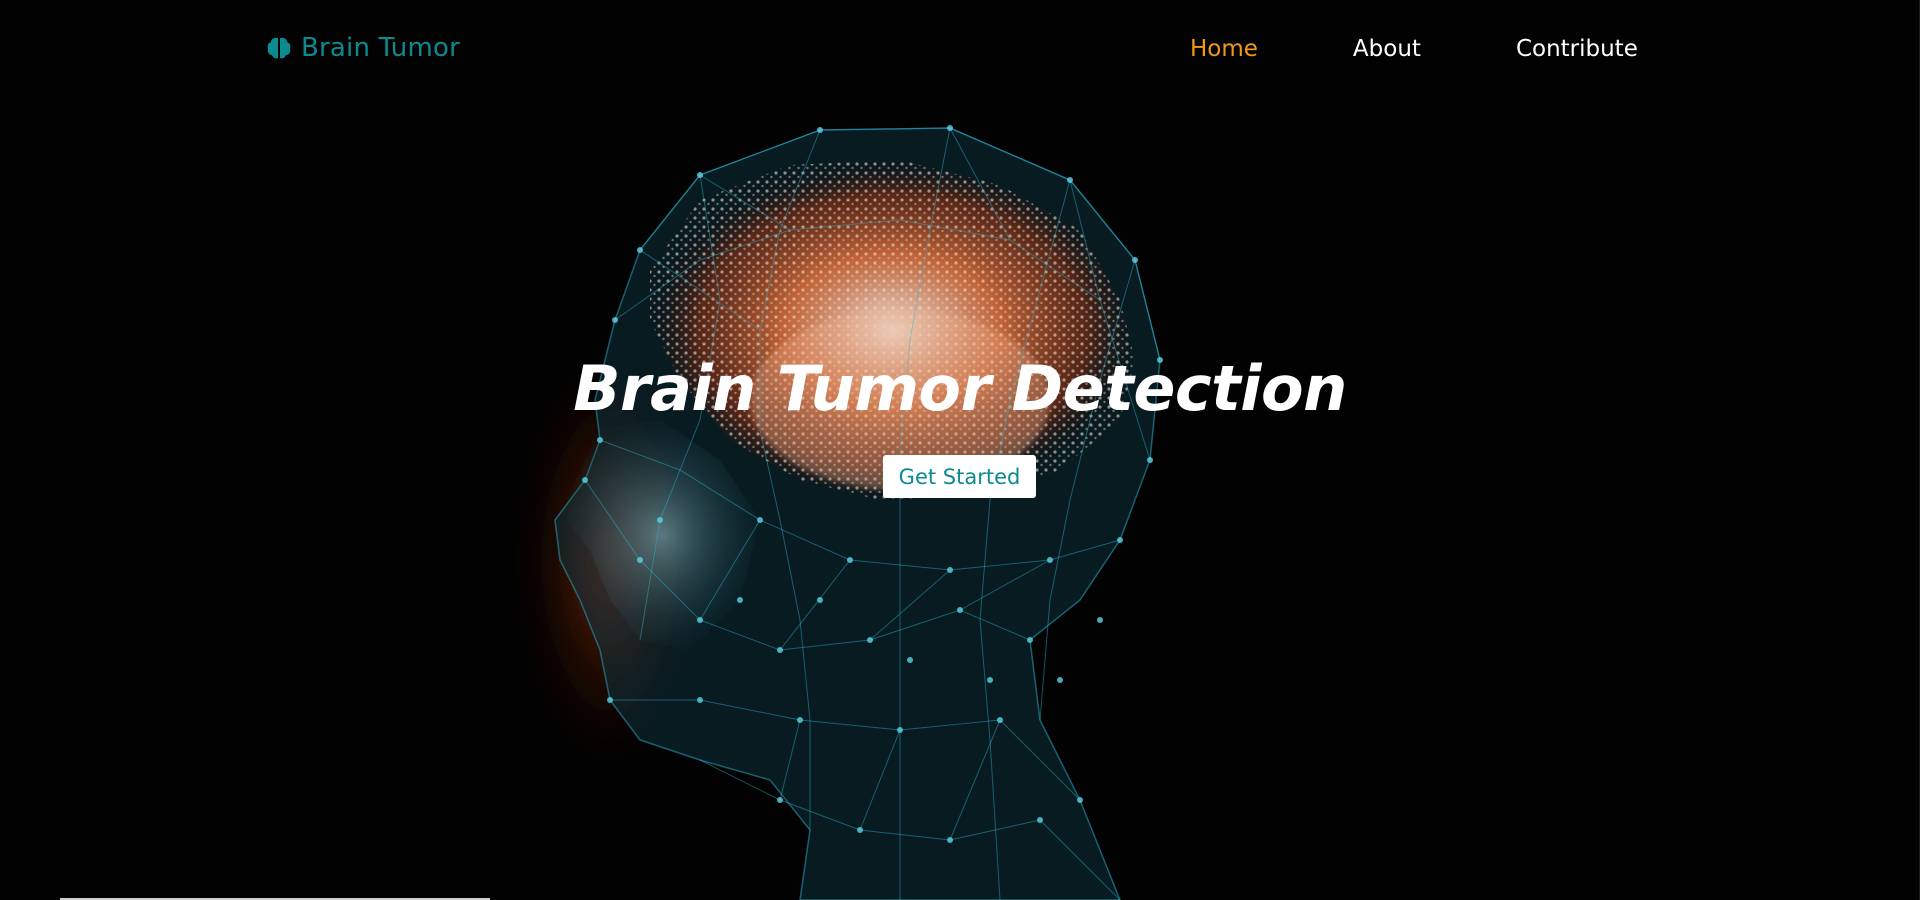 Image resolution: width=1920 pixels, height=900 pixels. What do you see at coordinates (279, 48) in the screenshot?
I see `brain-icon` at bounding box center [279, 48].